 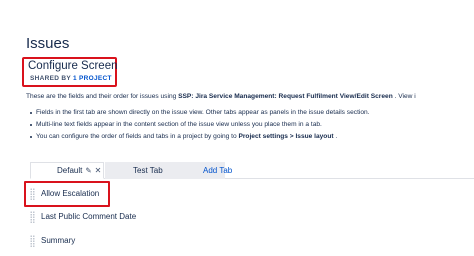 I want to click on shared-by: SHARED BY 1 PROJECT, so click(x=71, y=78).